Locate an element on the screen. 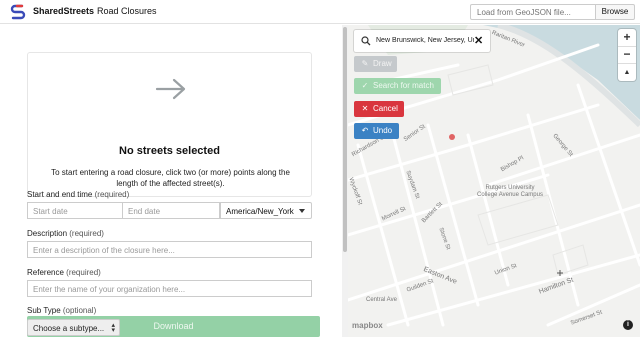 Image resolution: width=640 pixels, height=337 pixels. sharedstreets-logo is located at coordinates (18, 12).